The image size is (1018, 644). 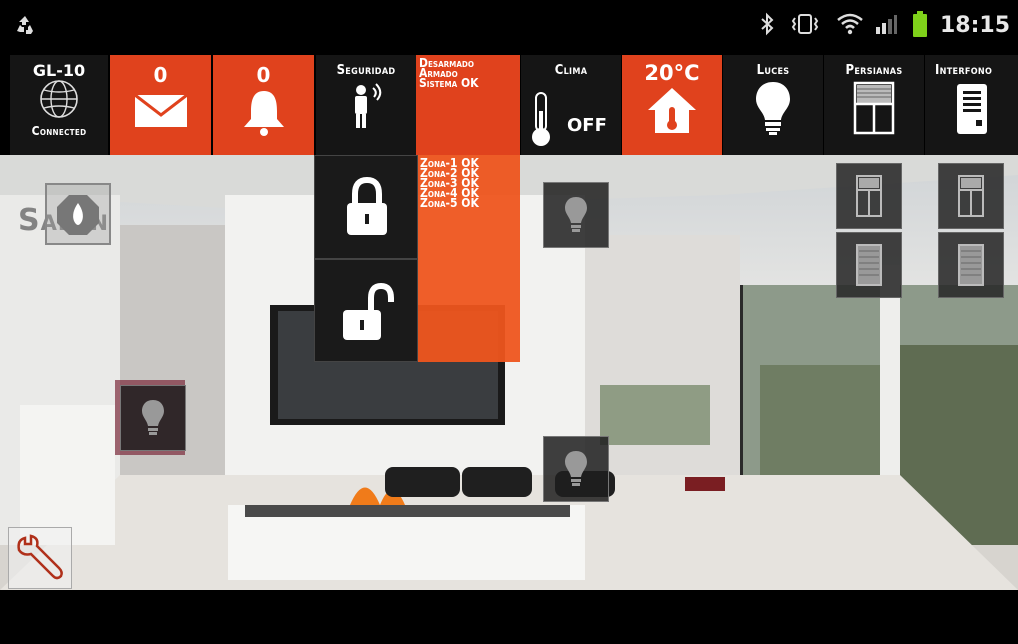 What do you see at coordinates (366, 70) in the screenshot?
I see `security-label: Seguridad` at bounding box center [366, 70].